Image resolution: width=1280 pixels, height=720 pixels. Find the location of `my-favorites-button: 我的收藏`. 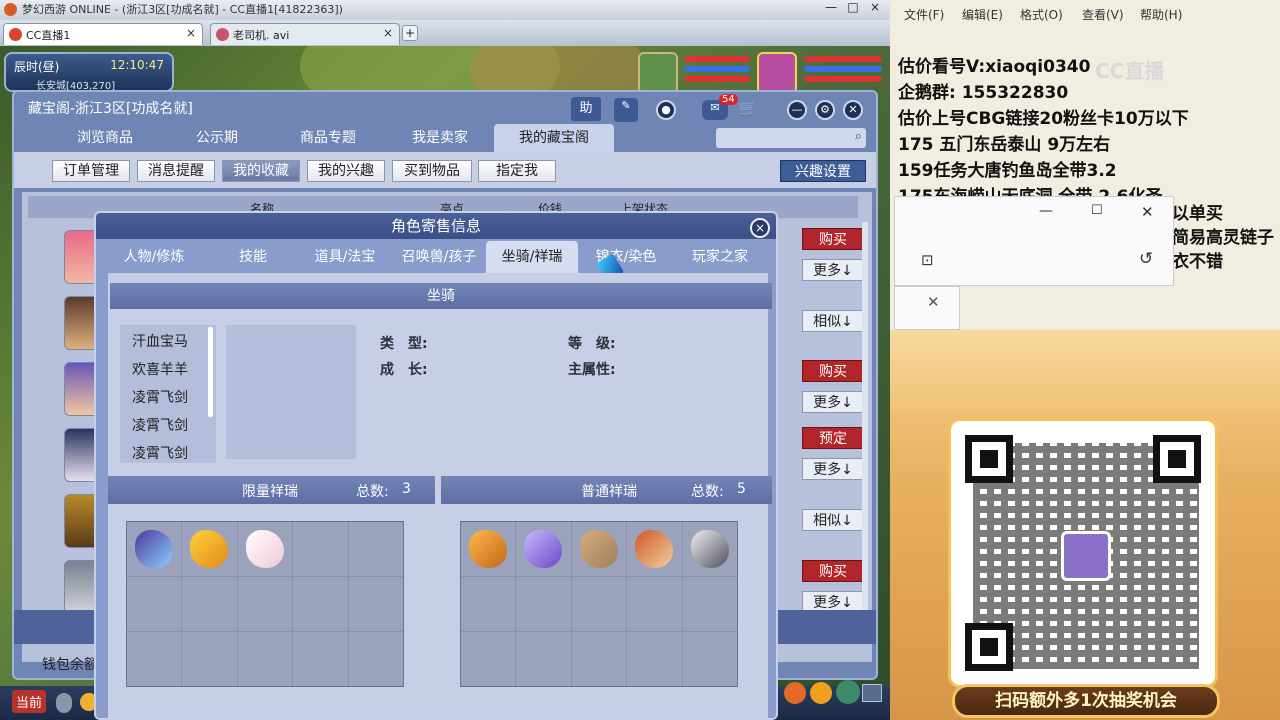

my-favorites-button: 我的收藏 is located at coordinates (261, 171).